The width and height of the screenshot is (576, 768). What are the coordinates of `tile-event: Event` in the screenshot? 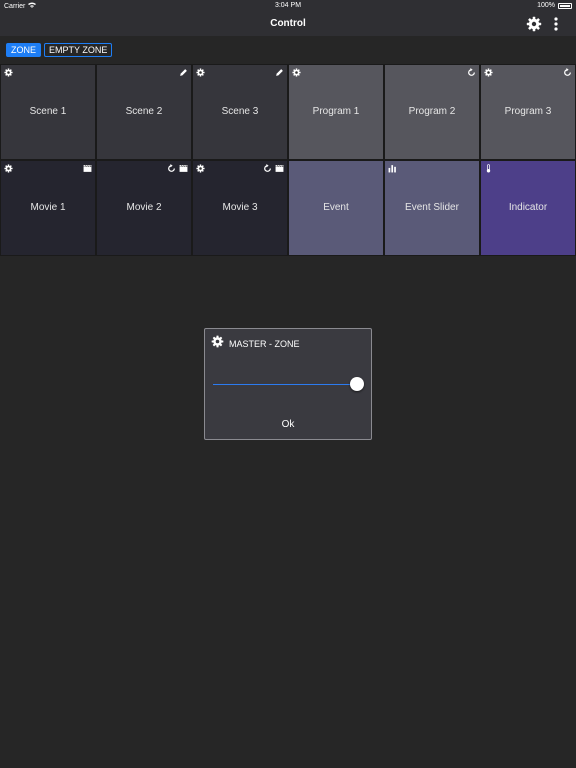 It's located at (336, 208).